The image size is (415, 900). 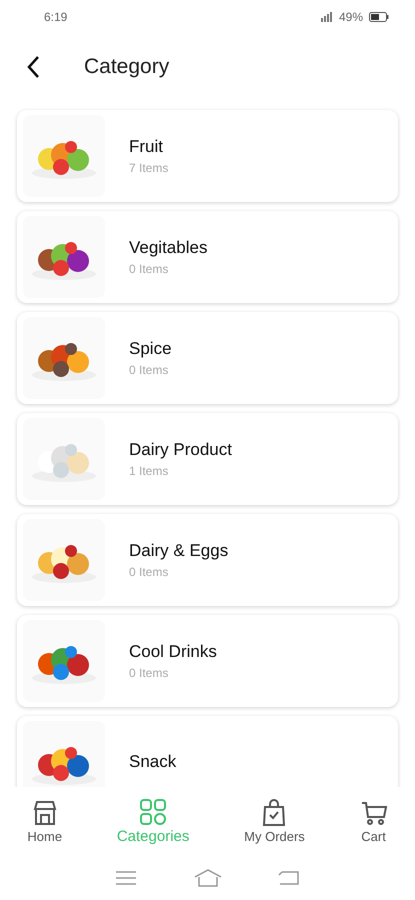 I want to click on category-name: Dairy Product, so click(x=180, y=450).